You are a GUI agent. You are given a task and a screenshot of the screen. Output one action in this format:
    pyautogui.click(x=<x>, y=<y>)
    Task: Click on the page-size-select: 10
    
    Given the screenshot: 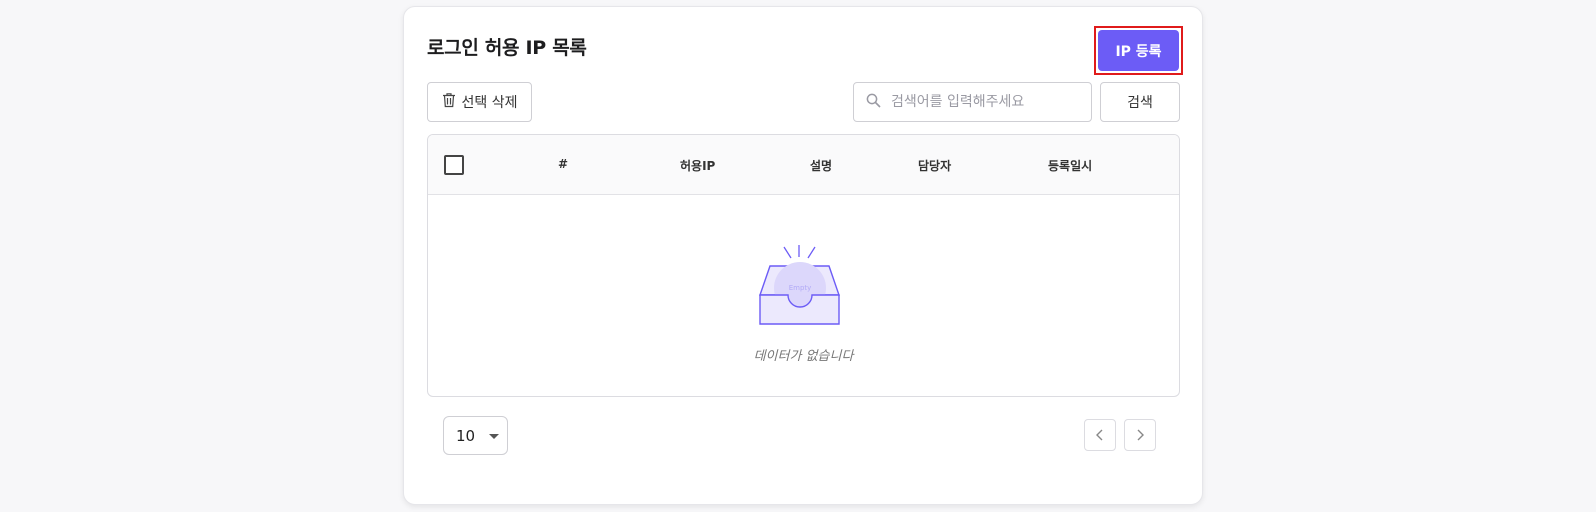 What is the action you would take?
    pyautogui.click(x=475, y=435)
    